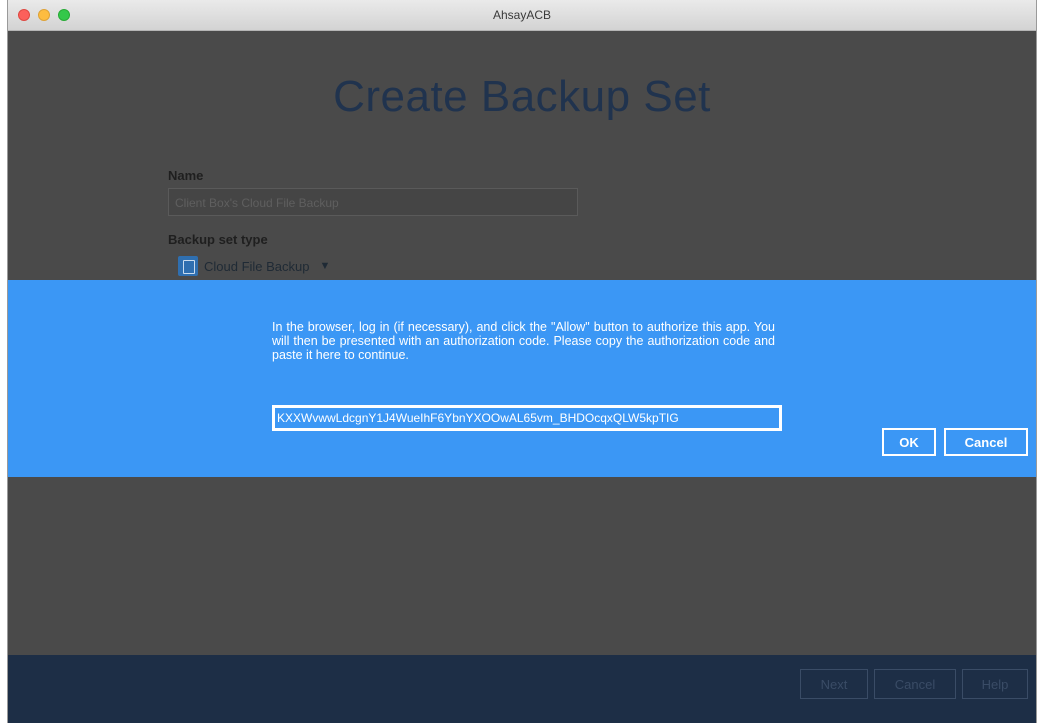  What do you see at coordinates (909, 442) in the screenshot?
I see `ok-button: OK` at bounding box center [909, 442].